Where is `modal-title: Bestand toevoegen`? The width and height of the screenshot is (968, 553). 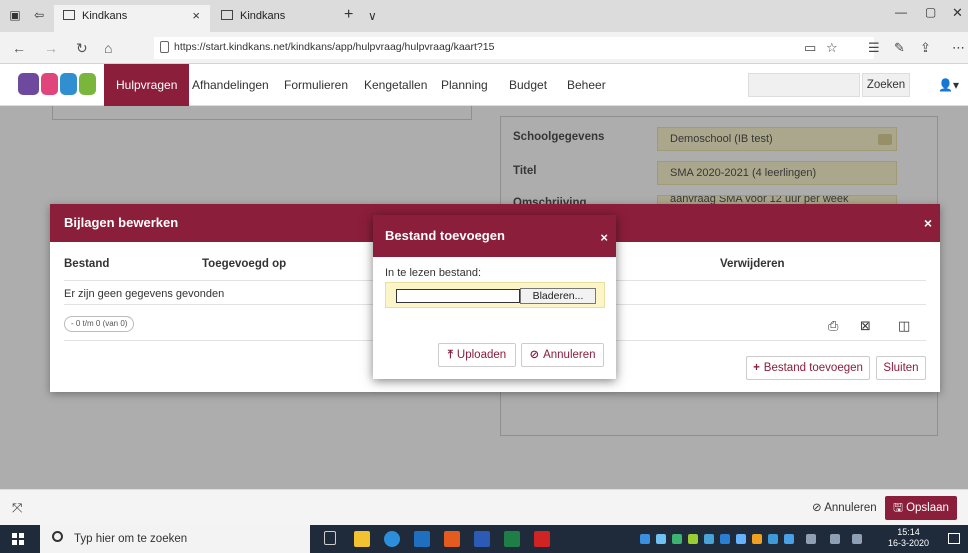
modal-title: Bestand toevoegen is located at coordinates (445, 235).